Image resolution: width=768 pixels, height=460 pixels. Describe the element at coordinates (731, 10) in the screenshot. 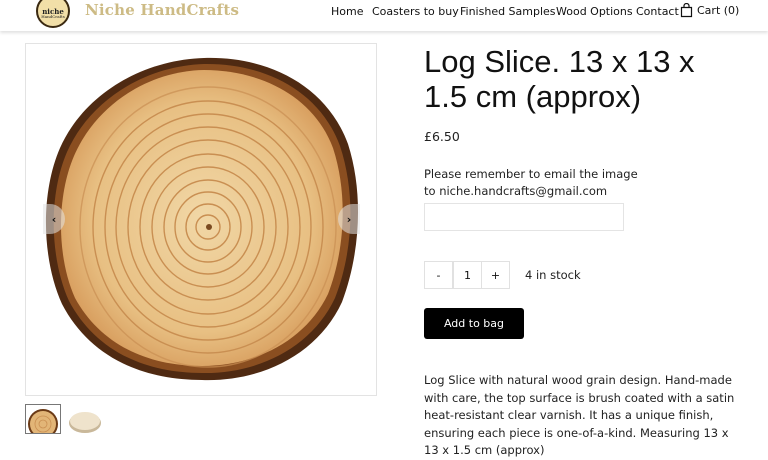

I see `cart-count: (0)` at that location.